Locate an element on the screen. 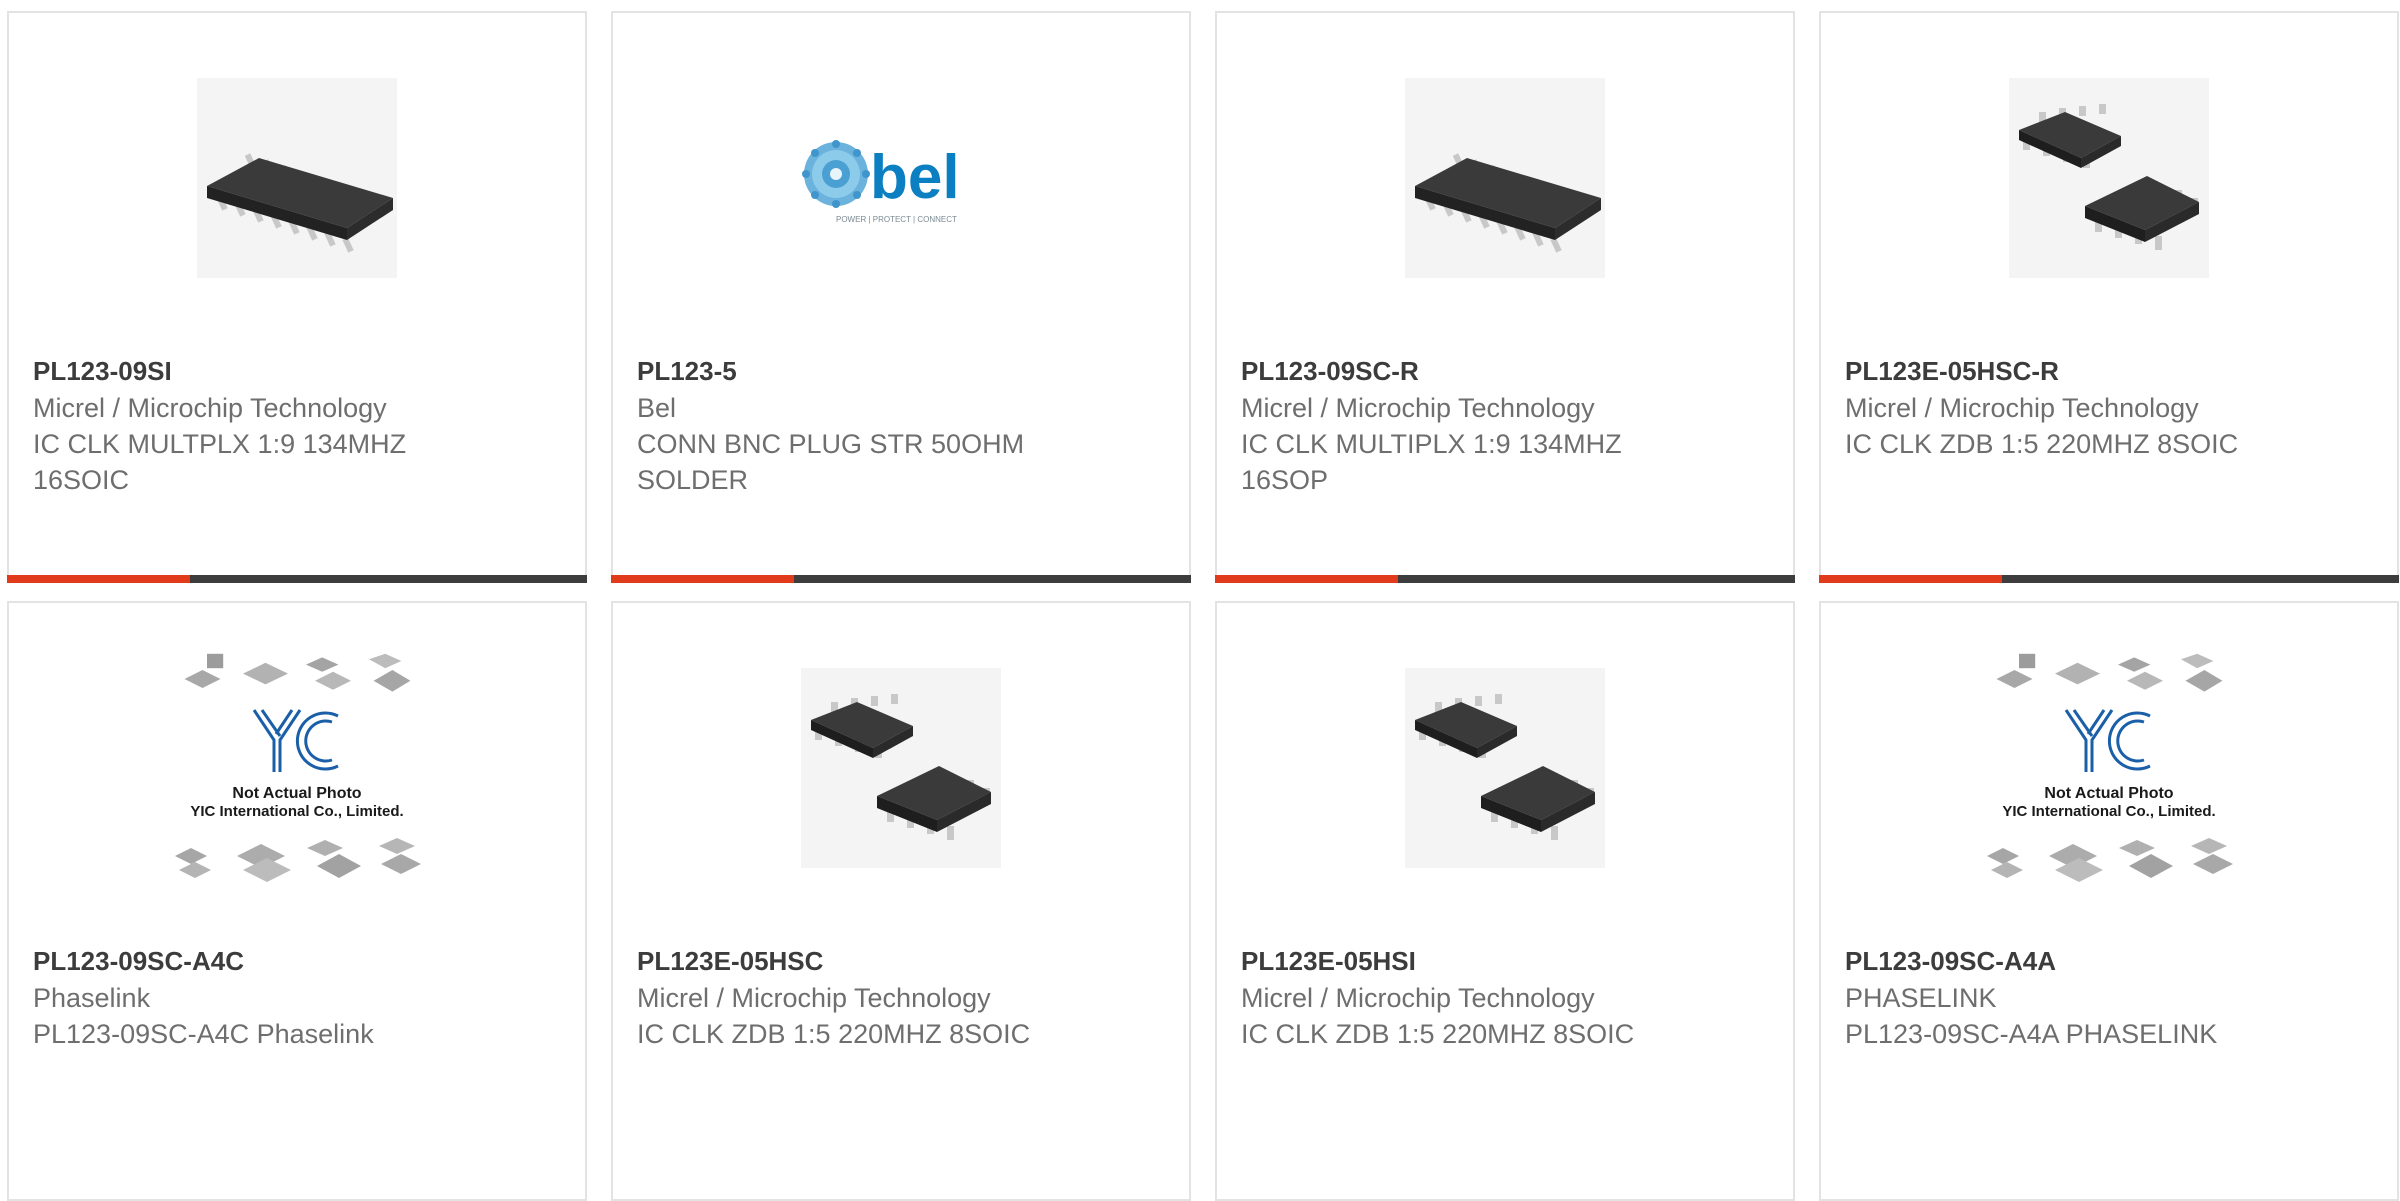 The image size is (2400, 1201). part-number-link: PL123-5 is located at coordinates (903, 371).